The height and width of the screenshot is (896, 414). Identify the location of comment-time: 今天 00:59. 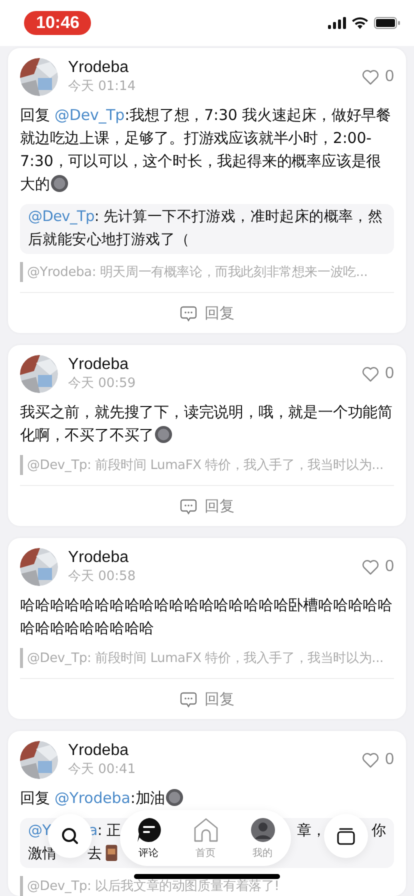
(102, 384).